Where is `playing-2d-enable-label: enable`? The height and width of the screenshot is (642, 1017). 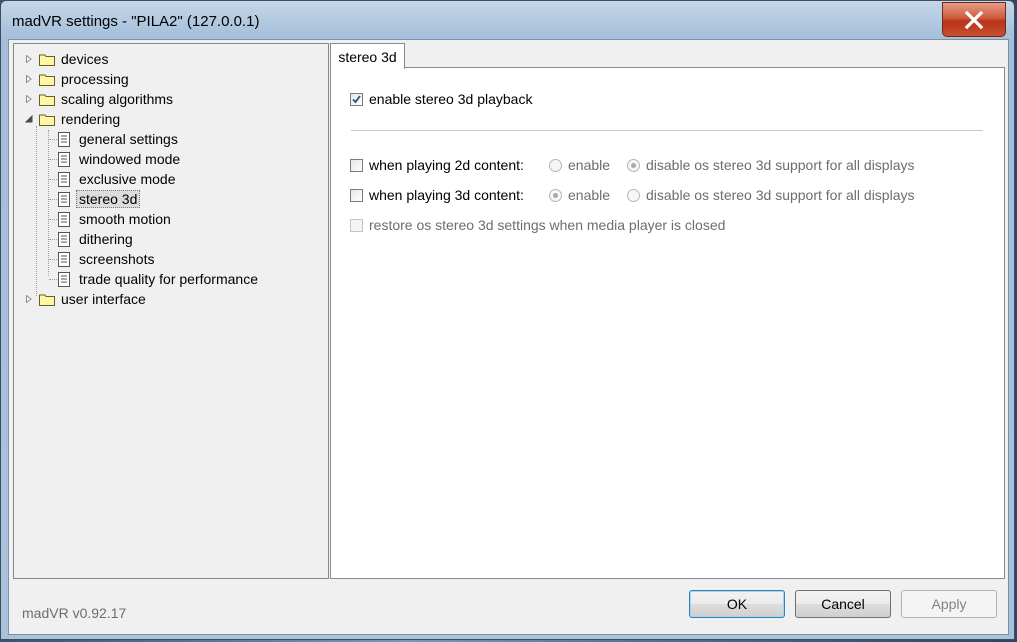 playing-2d-enable-label: enable is located at coordinates (589, 165).